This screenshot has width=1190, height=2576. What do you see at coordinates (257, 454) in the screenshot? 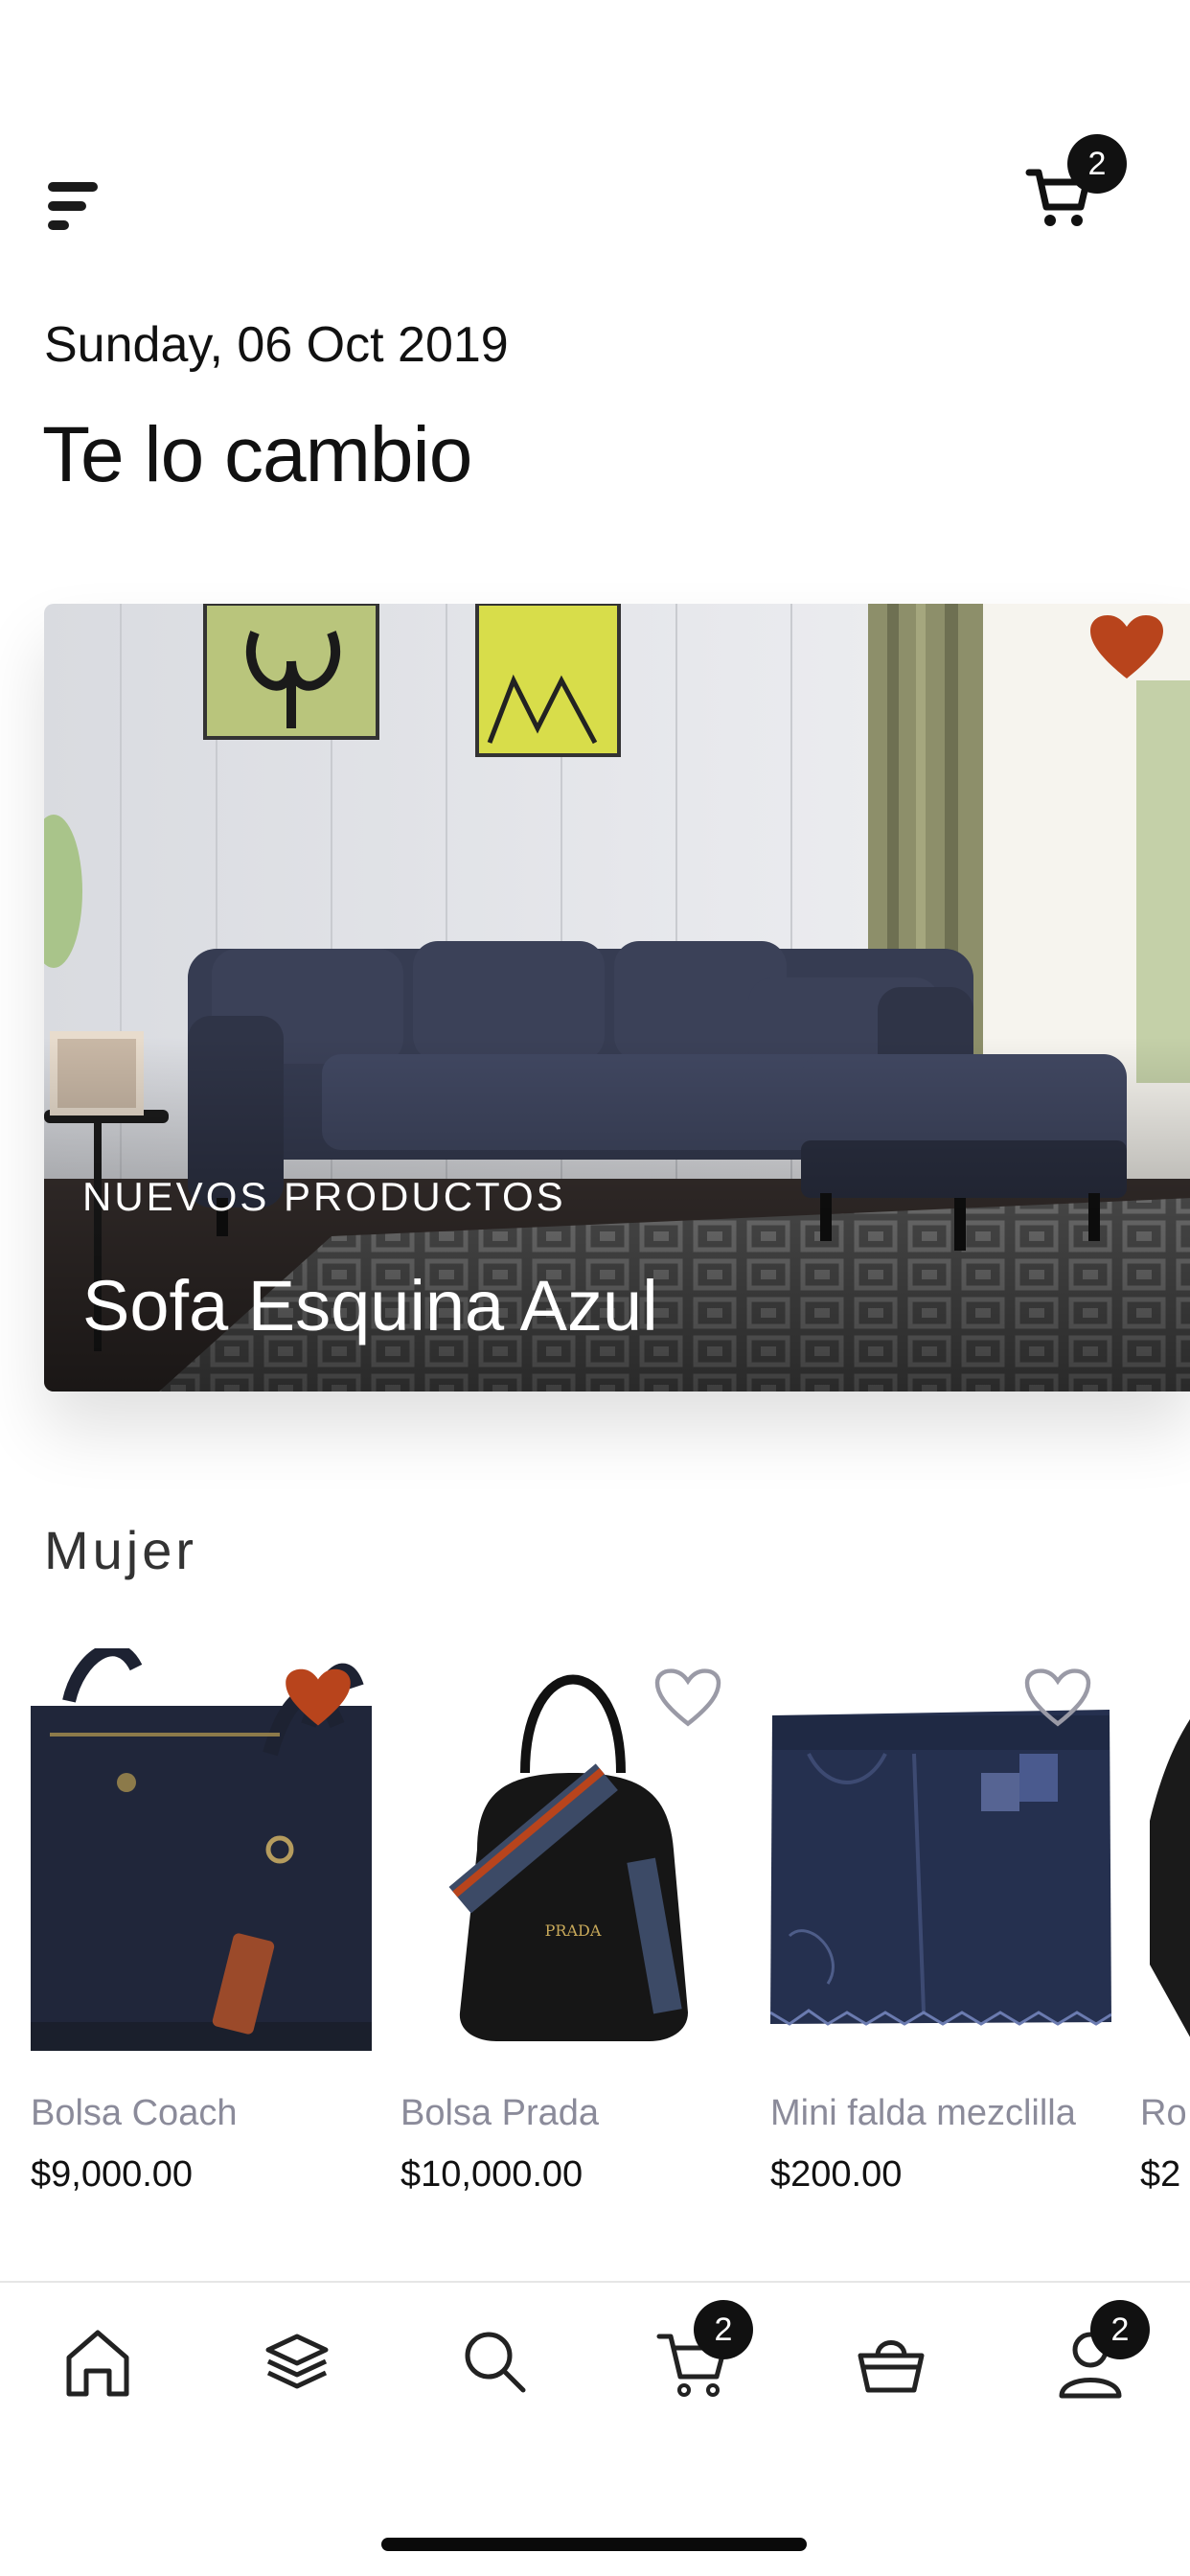
I see `page-title: Te lo cambio` at bounding box center [257, 454].